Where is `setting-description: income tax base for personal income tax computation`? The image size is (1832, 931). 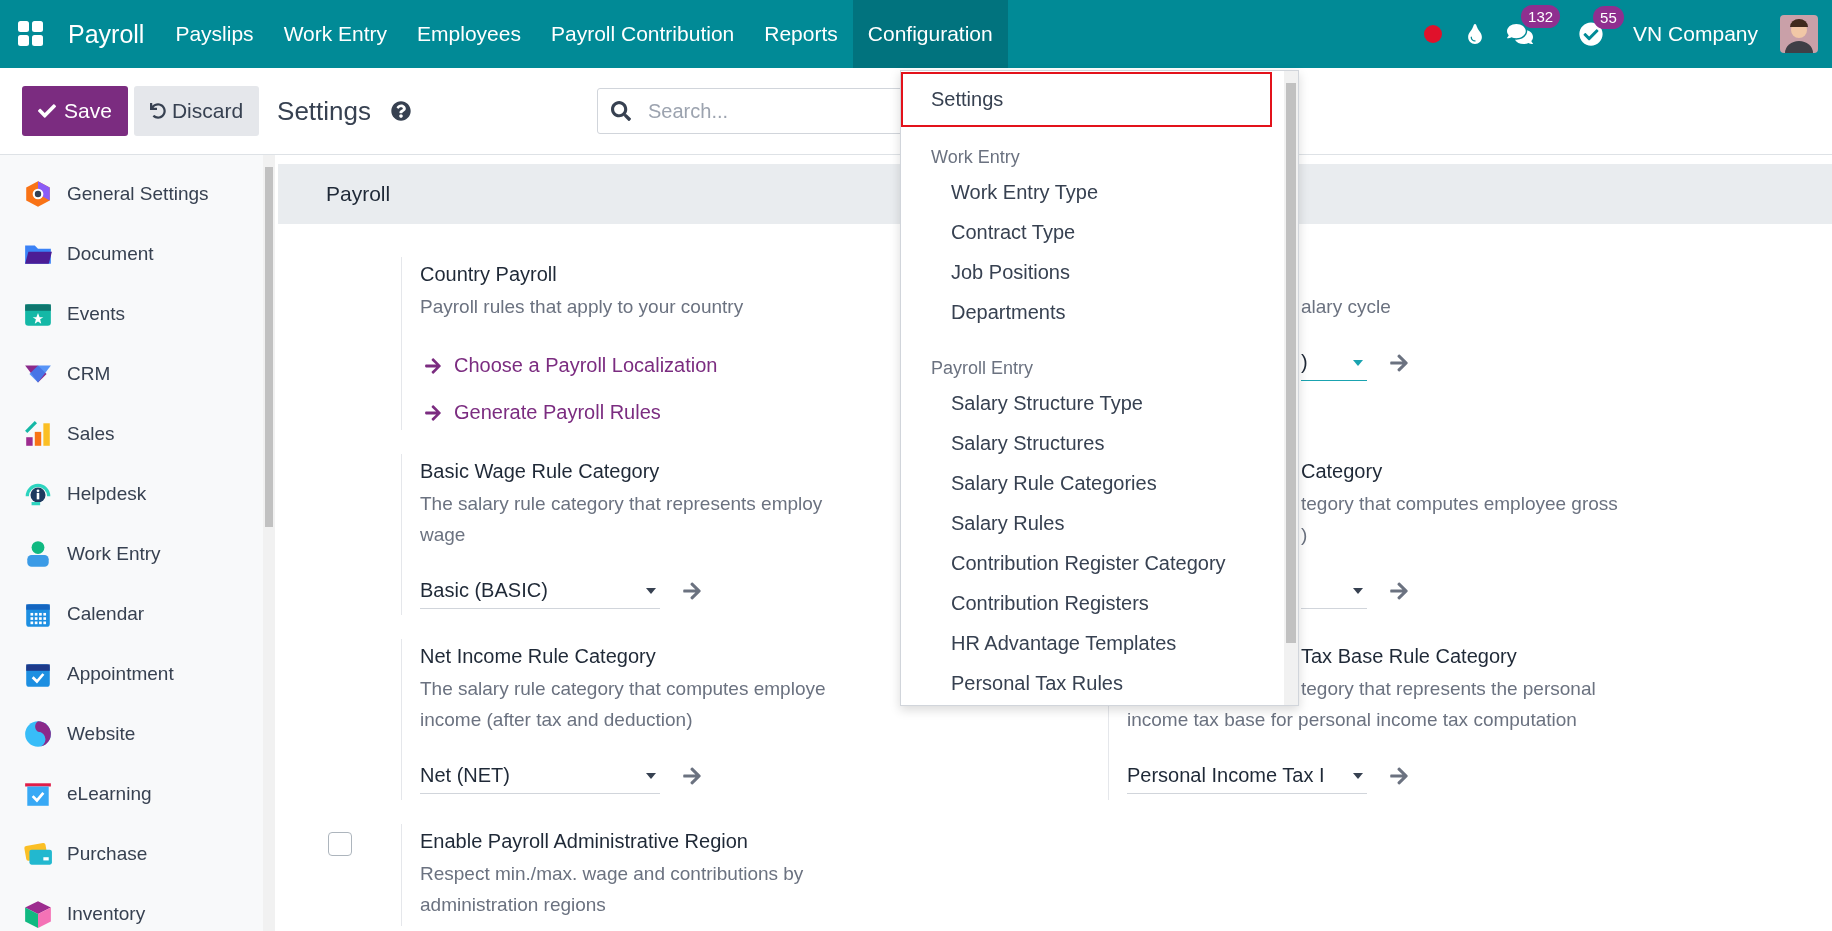
setting-description: income tax base for personal income tax computation is located at coordinates (1352, 720).